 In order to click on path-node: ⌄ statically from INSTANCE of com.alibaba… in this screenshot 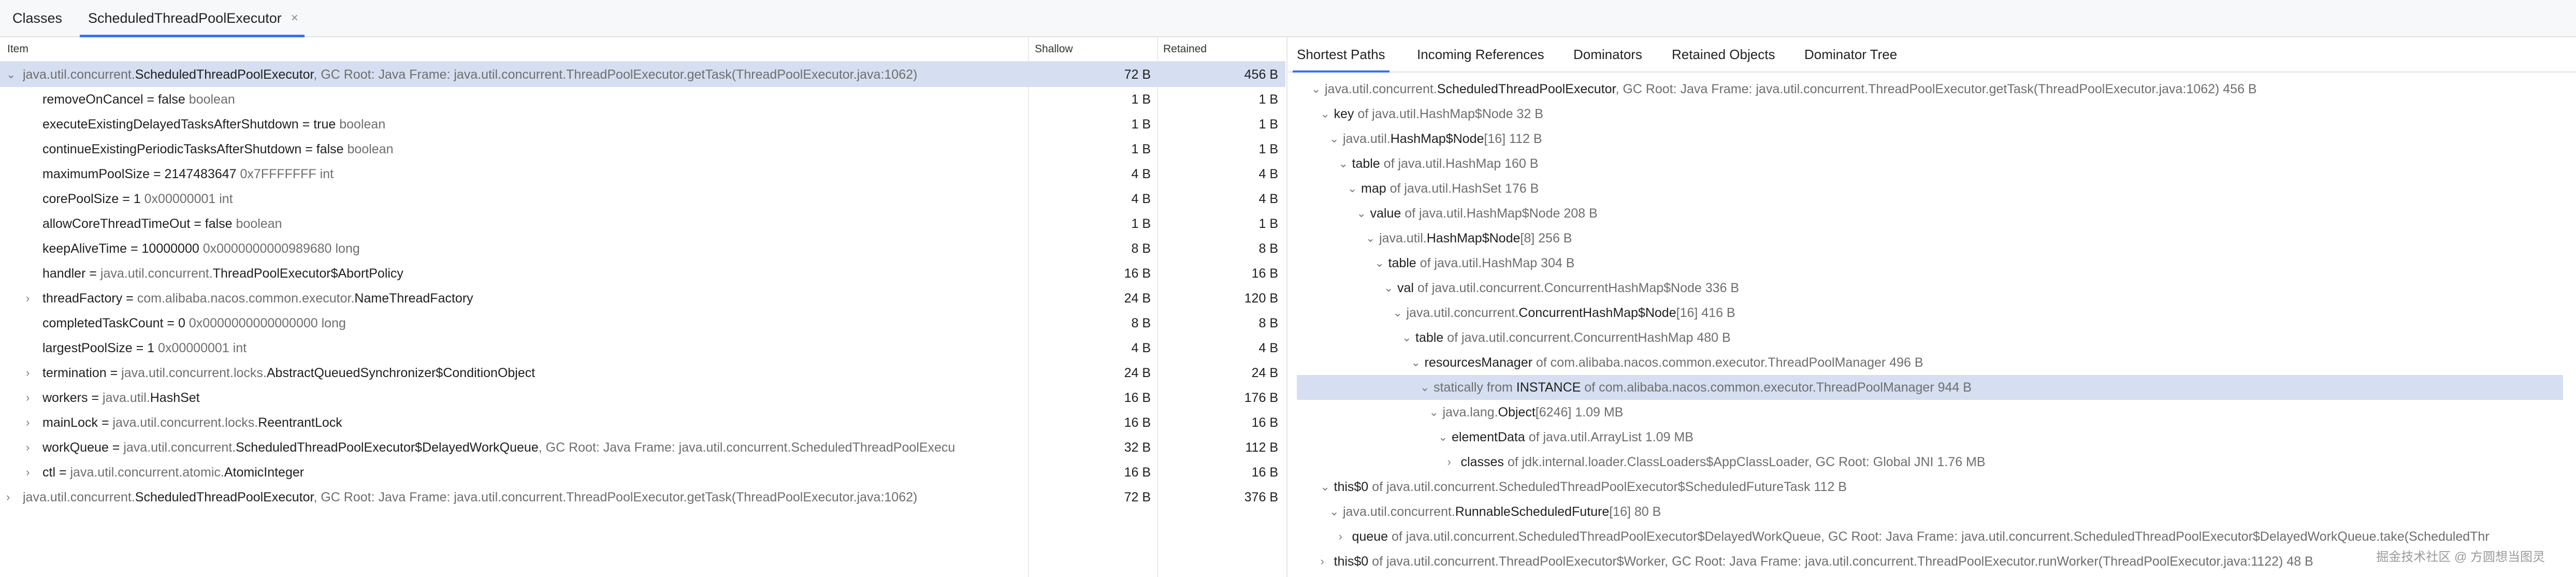, I will do `click(1930, 387)`.